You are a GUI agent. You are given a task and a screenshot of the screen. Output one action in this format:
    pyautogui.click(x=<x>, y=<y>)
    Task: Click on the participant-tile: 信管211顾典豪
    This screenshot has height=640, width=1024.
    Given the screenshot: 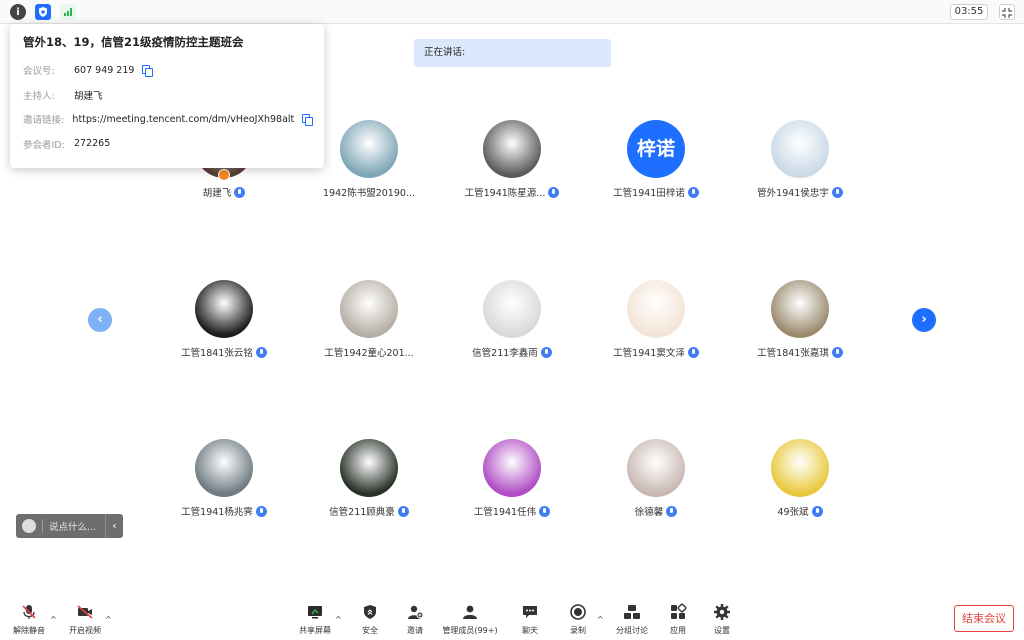 What is the action you would take?
    pyautogui.click(x=369, y=478)
    